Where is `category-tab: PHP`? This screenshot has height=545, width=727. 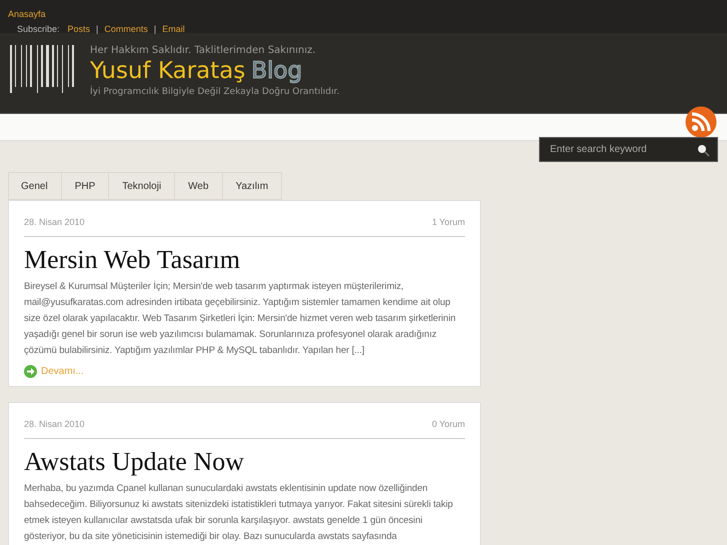
category-tab: PHP is located at coordinates (84, 186).